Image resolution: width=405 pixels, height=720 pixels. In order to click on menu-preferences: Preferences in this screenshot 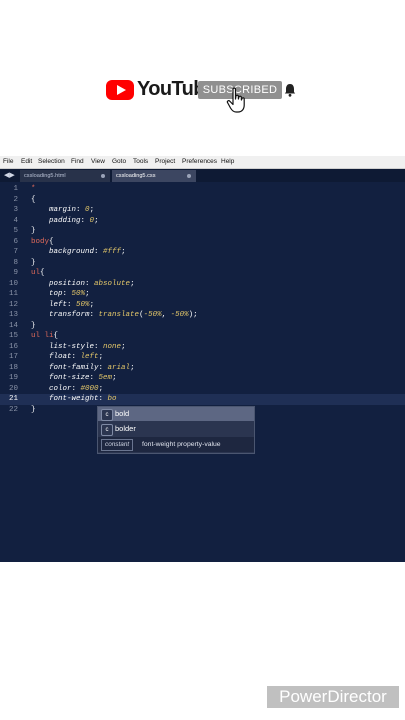, I will do `click(199, 161)`.